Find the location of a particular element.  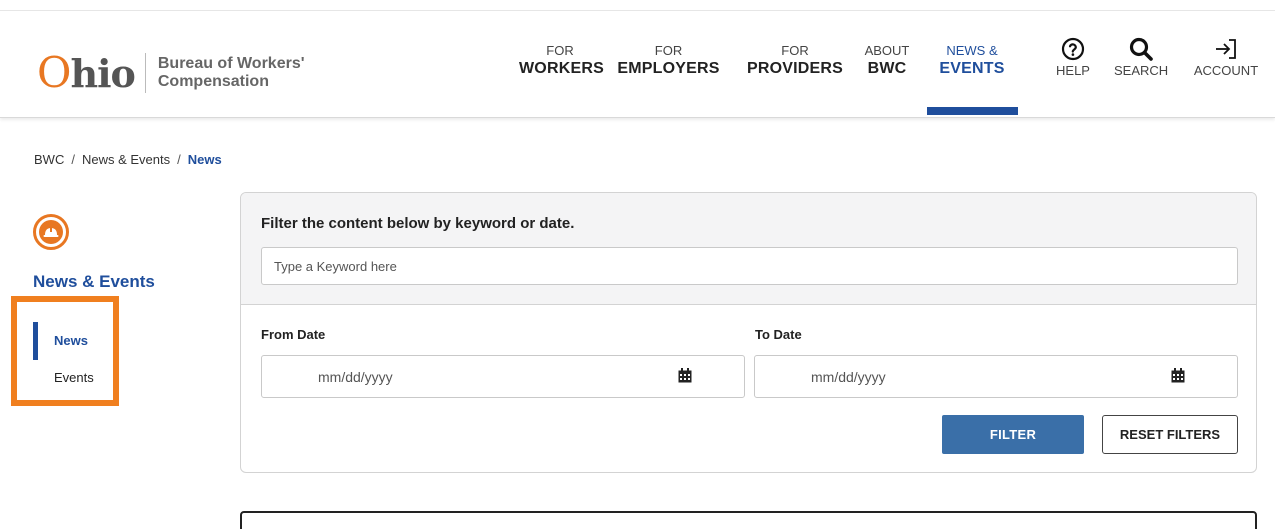

active-nav-indicator is located at coordinates (972, 111).